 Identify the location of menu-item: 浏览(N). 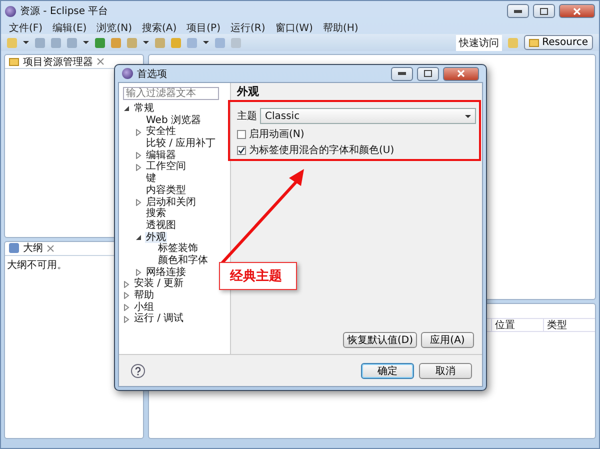
(114, 27).